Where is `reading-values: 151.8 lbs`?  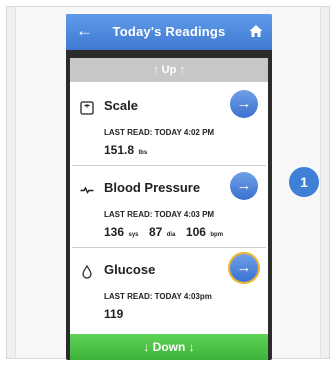 reading-values: 151.8 lbs is located at coordinates (128, 150).